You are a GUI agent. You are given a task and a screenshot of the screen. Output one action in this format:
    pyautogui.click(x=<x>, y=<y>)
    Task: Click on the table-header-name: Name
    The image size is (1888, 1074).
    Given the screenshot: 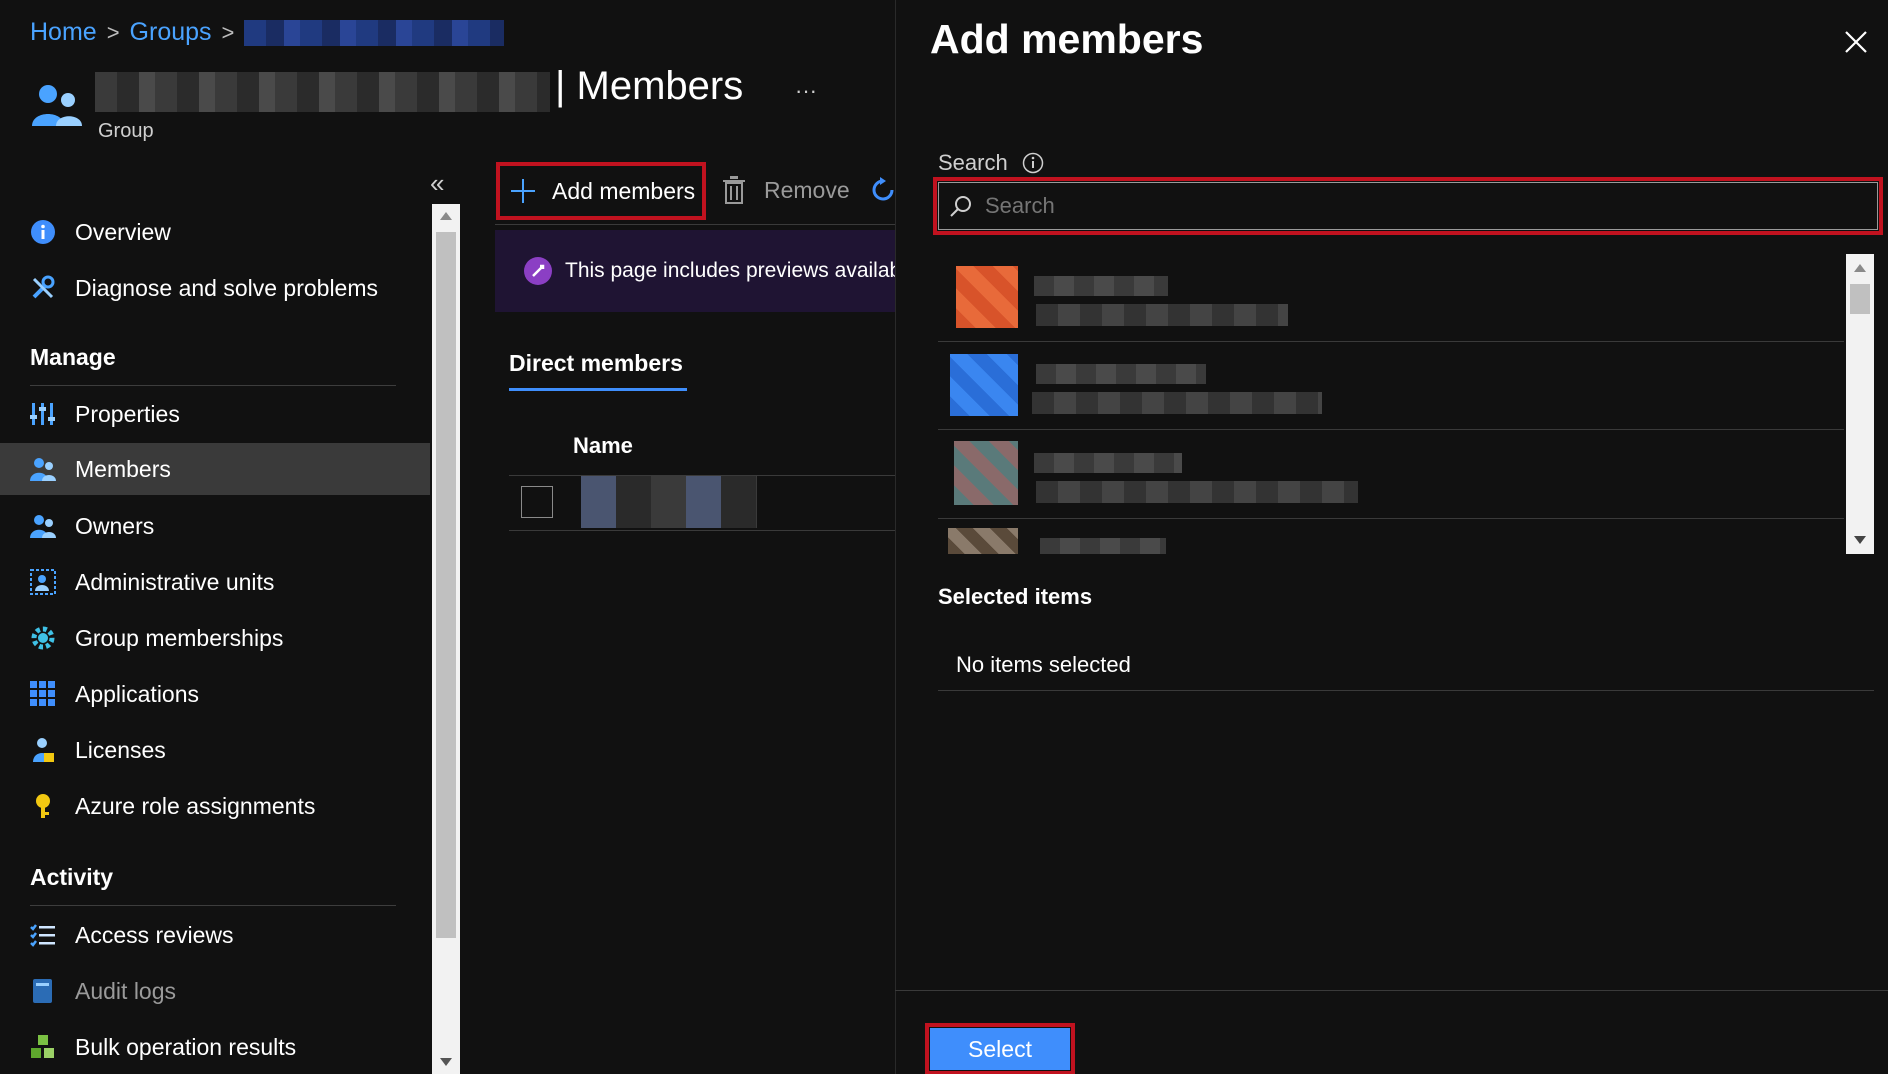 What is the action you would take?
    pyautogui.click(x=603, y=446)
    